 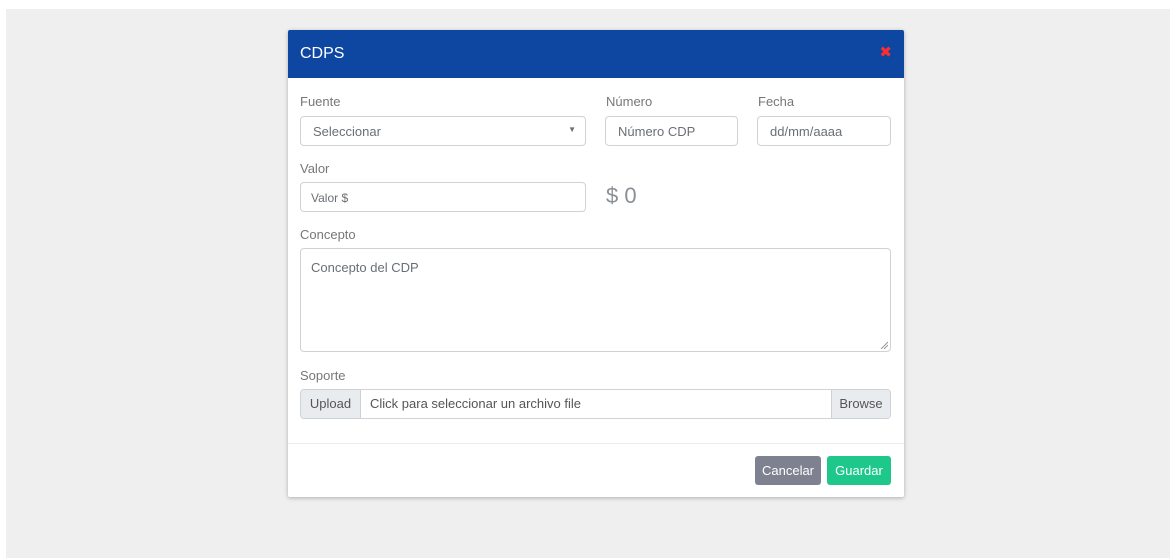 What do you see at coordinates (331, 404) in the screenshot?
I see `upload-prefix: Upload` at bounding box center [331, 404].